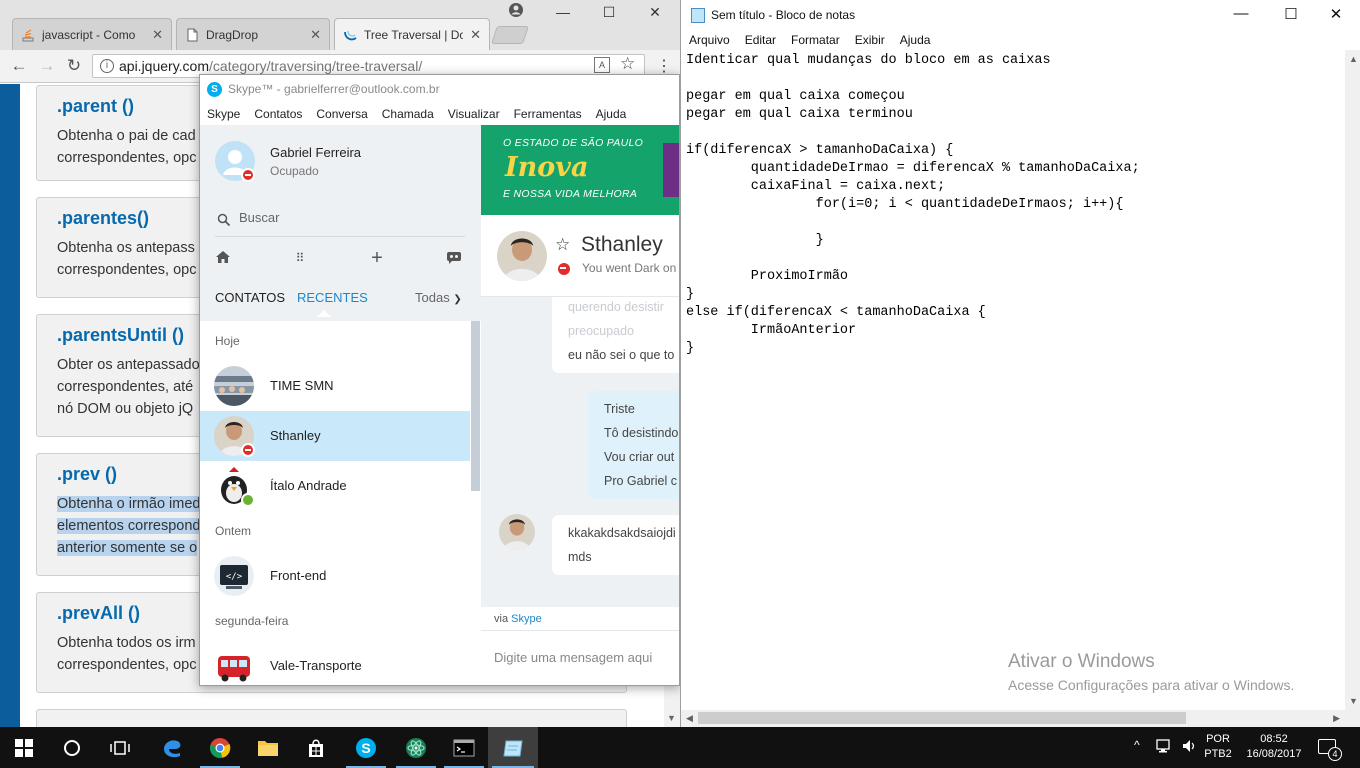  Describe the element at coordinates (335, 663) in the screenshot. I see `recent-item-vale-transporte: Vale-Transporte` at that location.